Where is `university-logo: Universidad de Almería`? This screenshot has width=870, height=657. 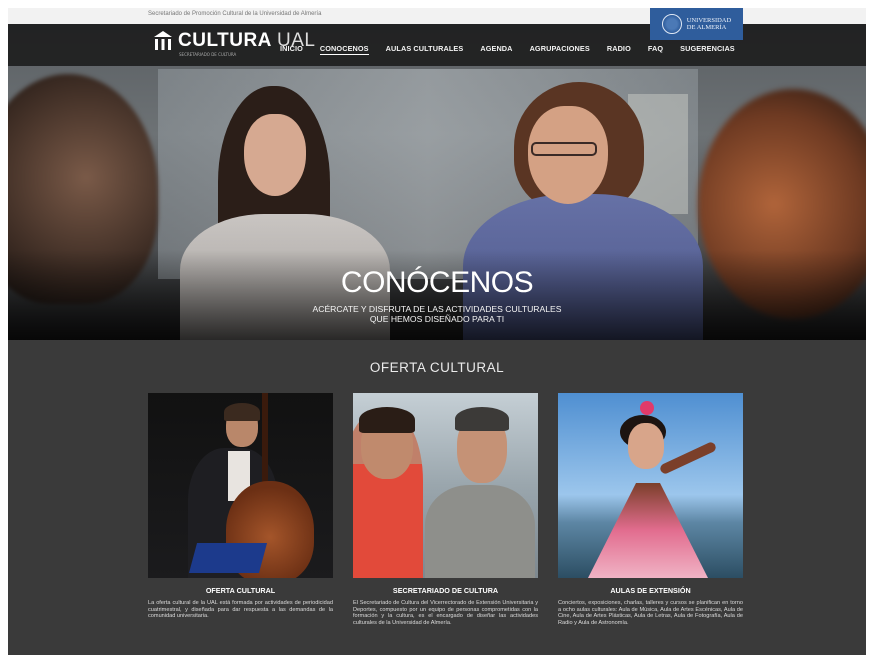 university-logo: Universidad de Almería is located at coordinates (696, 24).